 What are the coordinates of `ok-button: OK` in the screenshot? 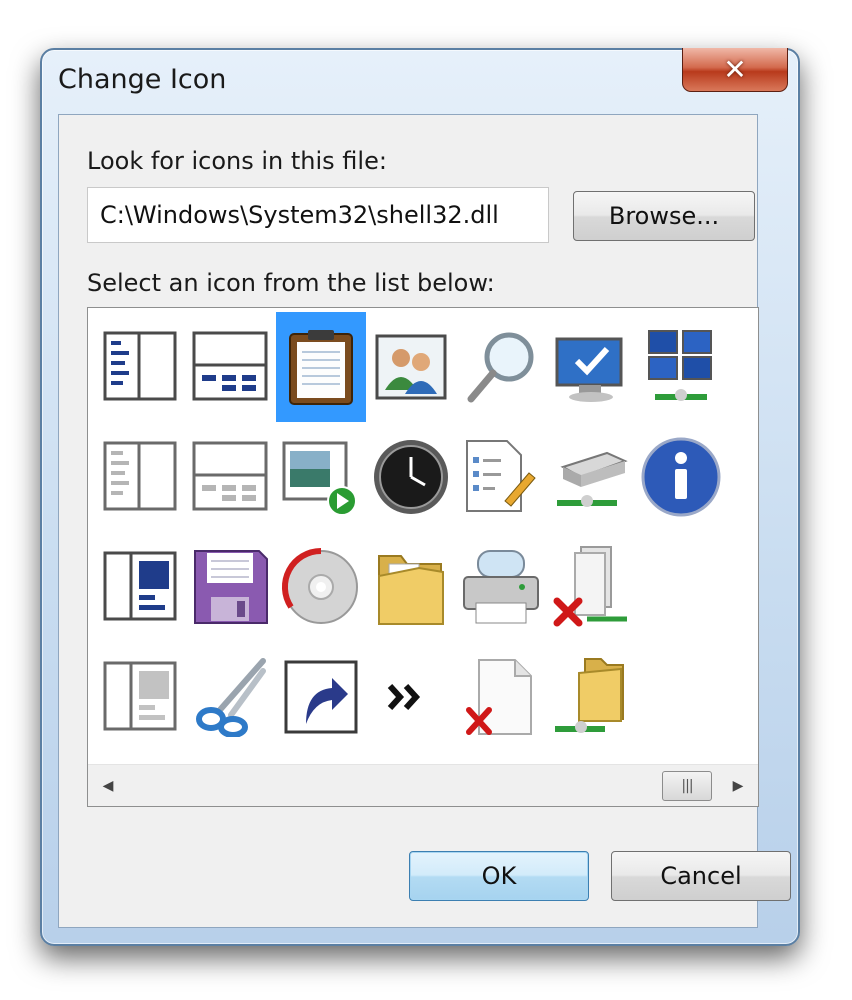 It's located at (499, 876).